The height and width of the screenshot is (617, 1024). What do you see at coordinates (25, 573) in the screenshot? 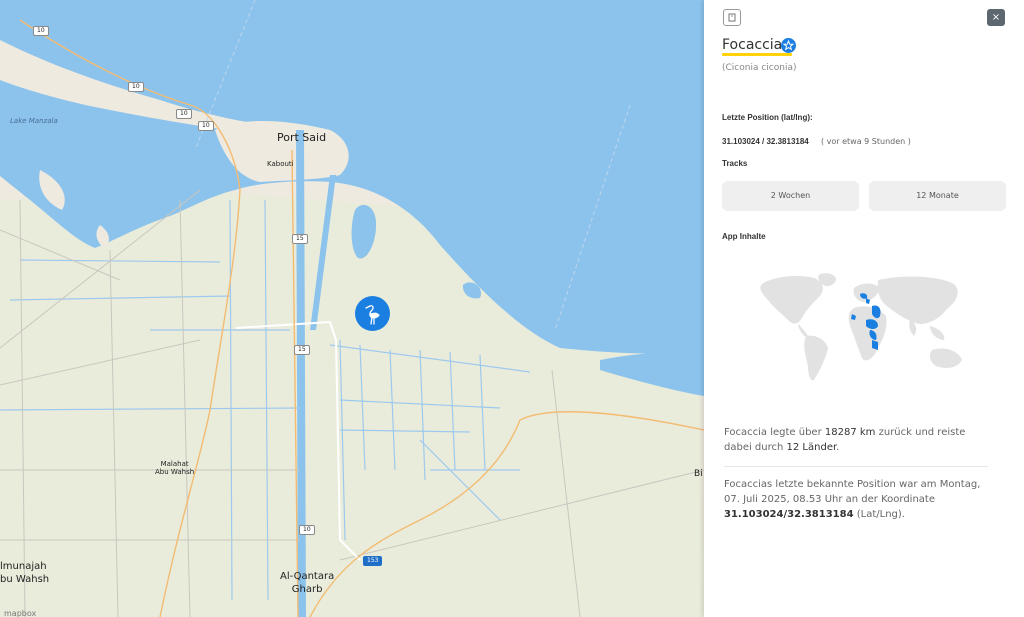
I see `place-almunajah: lmunajah bu Wahsh` at bounding box center [25, 573].